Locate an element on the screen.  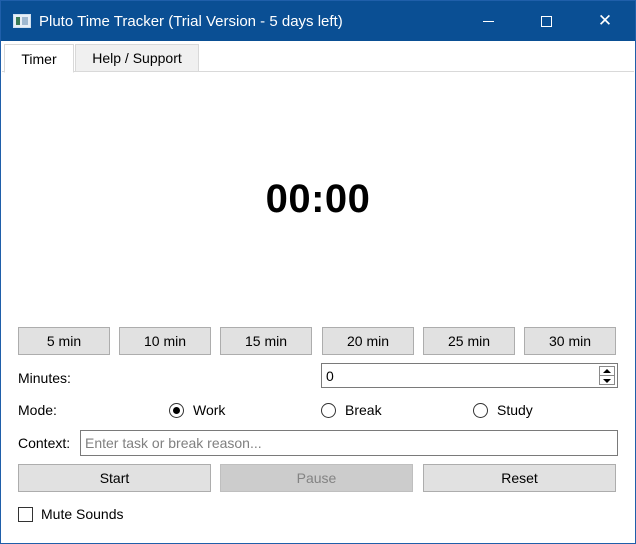
close-icon: ✕ is located at coordinates (605, 20).